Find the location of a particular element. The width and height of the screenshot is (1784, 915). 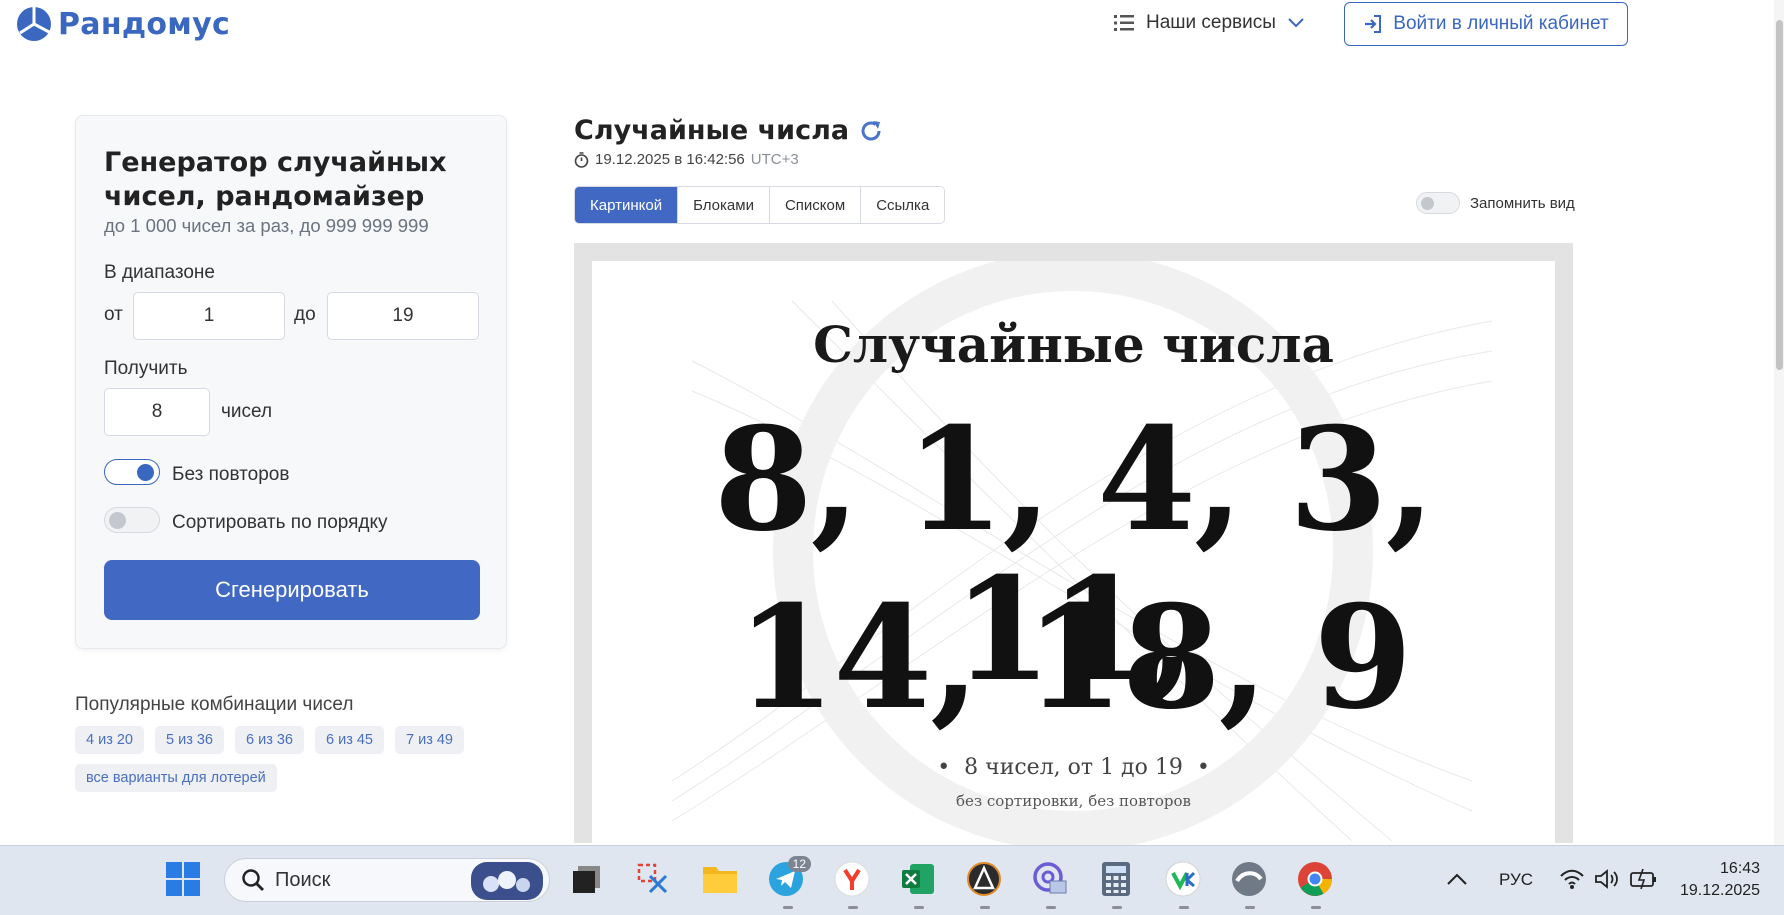

image-footer-summary: • 8 чисел, от 1 до 19 • is located at coordinates (1073, 767).